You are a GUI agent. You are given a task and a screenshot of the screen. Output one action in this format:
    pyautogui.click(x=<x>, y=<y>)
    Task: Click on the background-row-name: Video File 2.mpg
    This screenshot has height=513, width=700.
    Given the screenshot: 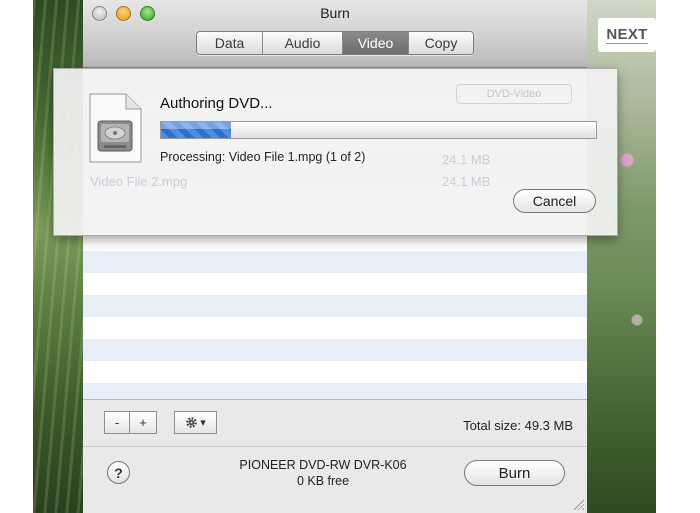 What is the action you would take?
    pyautogui.click(x=139, y=181)
    